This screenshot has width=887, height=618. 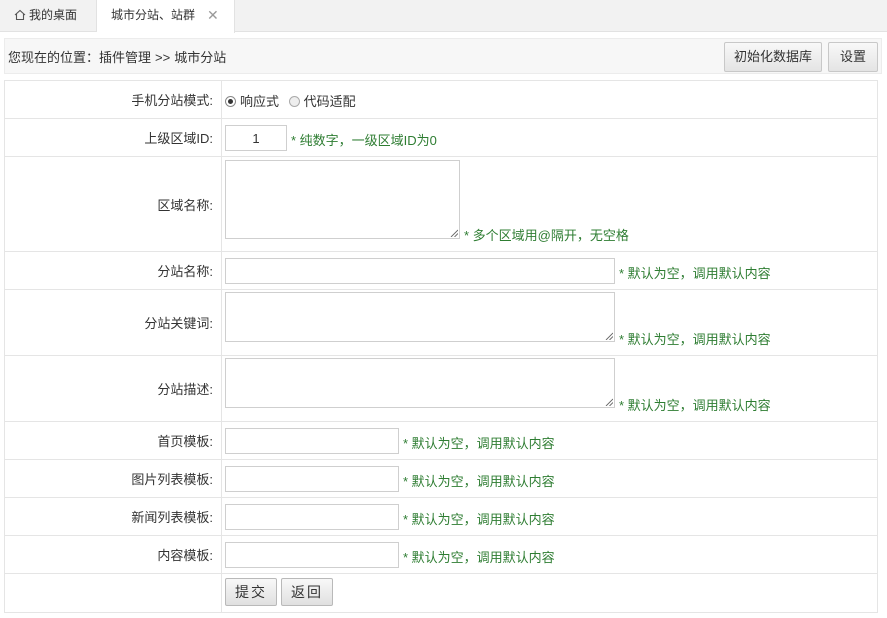 What do you see at coordinates (230, 101) in the screenshot?
I see `radio-responsive` at bounding box center [230, 101].